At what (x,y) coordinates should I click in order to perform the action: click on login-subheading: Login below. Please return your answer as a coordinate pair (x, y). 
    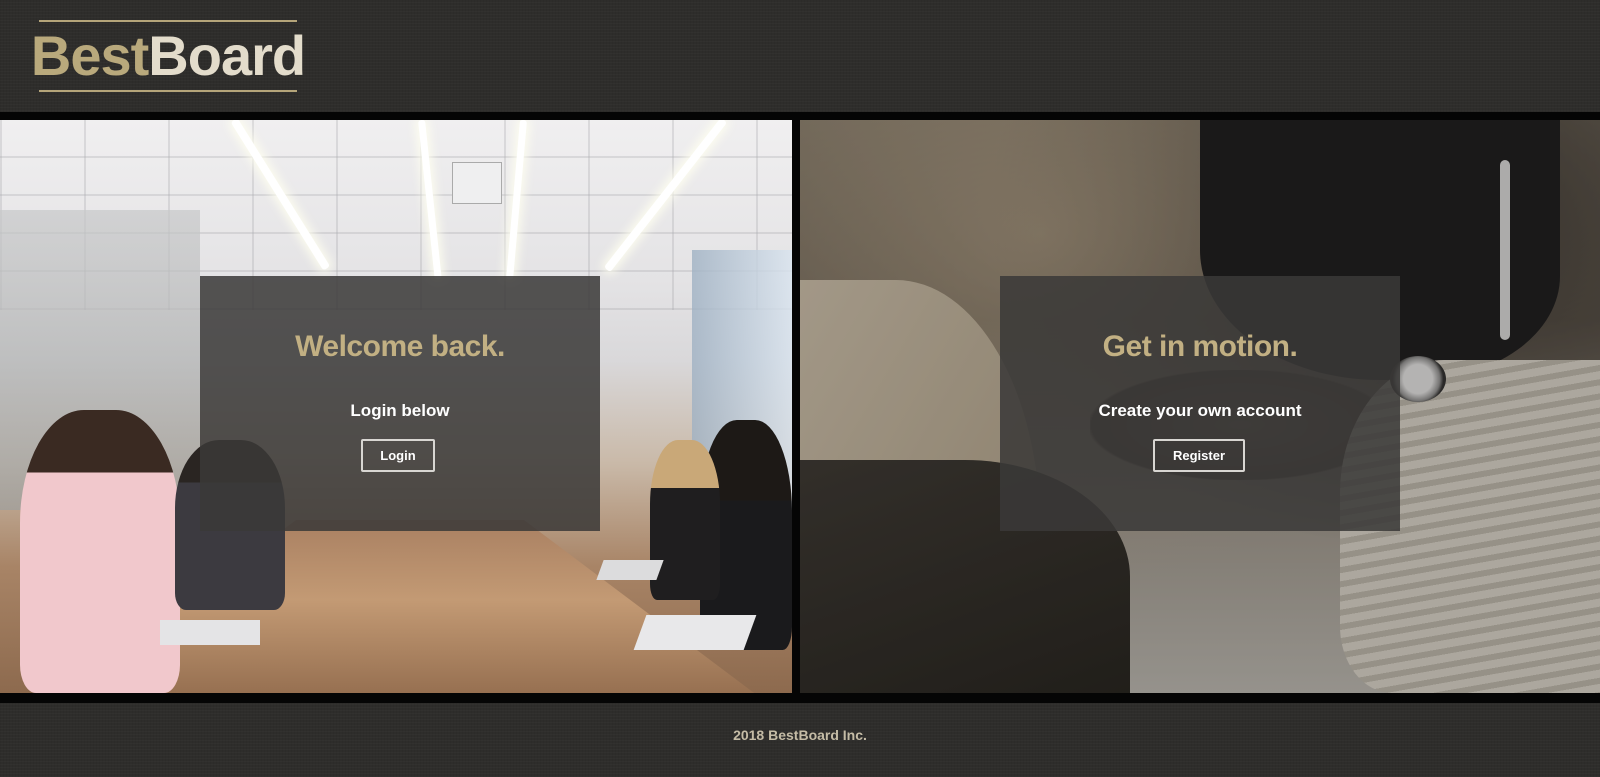
    Looking at the image, I should click on (400, 410).